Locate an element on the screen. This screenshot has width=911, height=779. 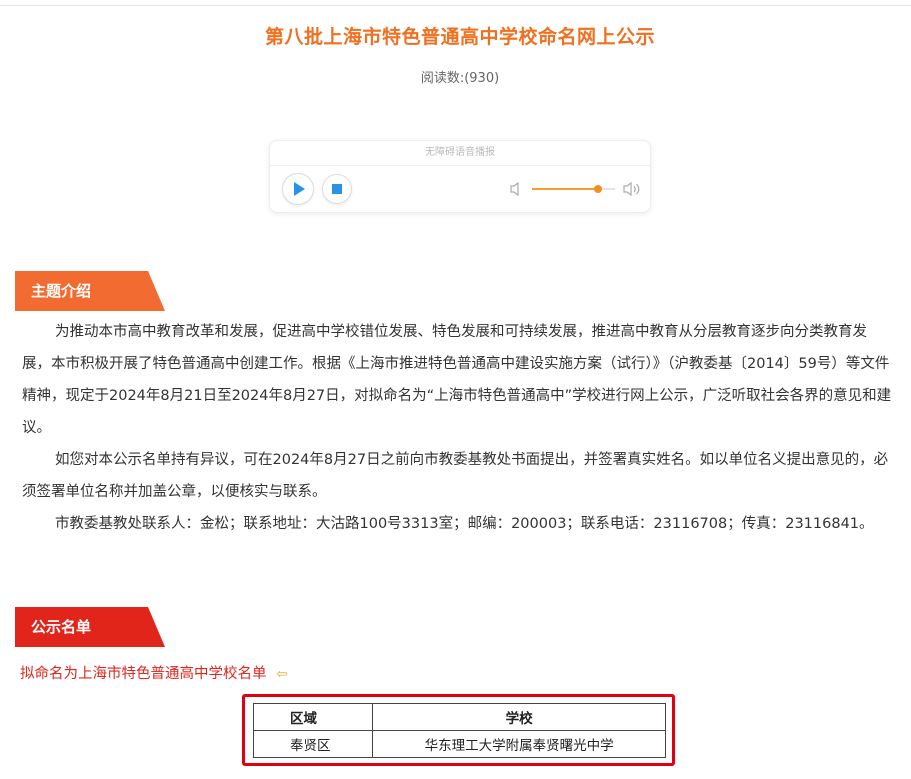
volume-slider is located at coordinates (573, 189).